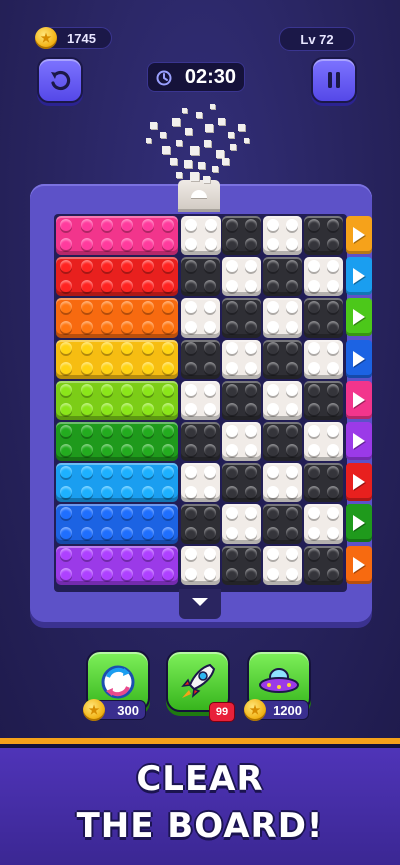 Image resolution: width=400 pixels, height=865 pixels. What do you see at coordinates (200, 604) in the screenshot?
I see `bottom-exit-gate` at bounding box center [200, 604].